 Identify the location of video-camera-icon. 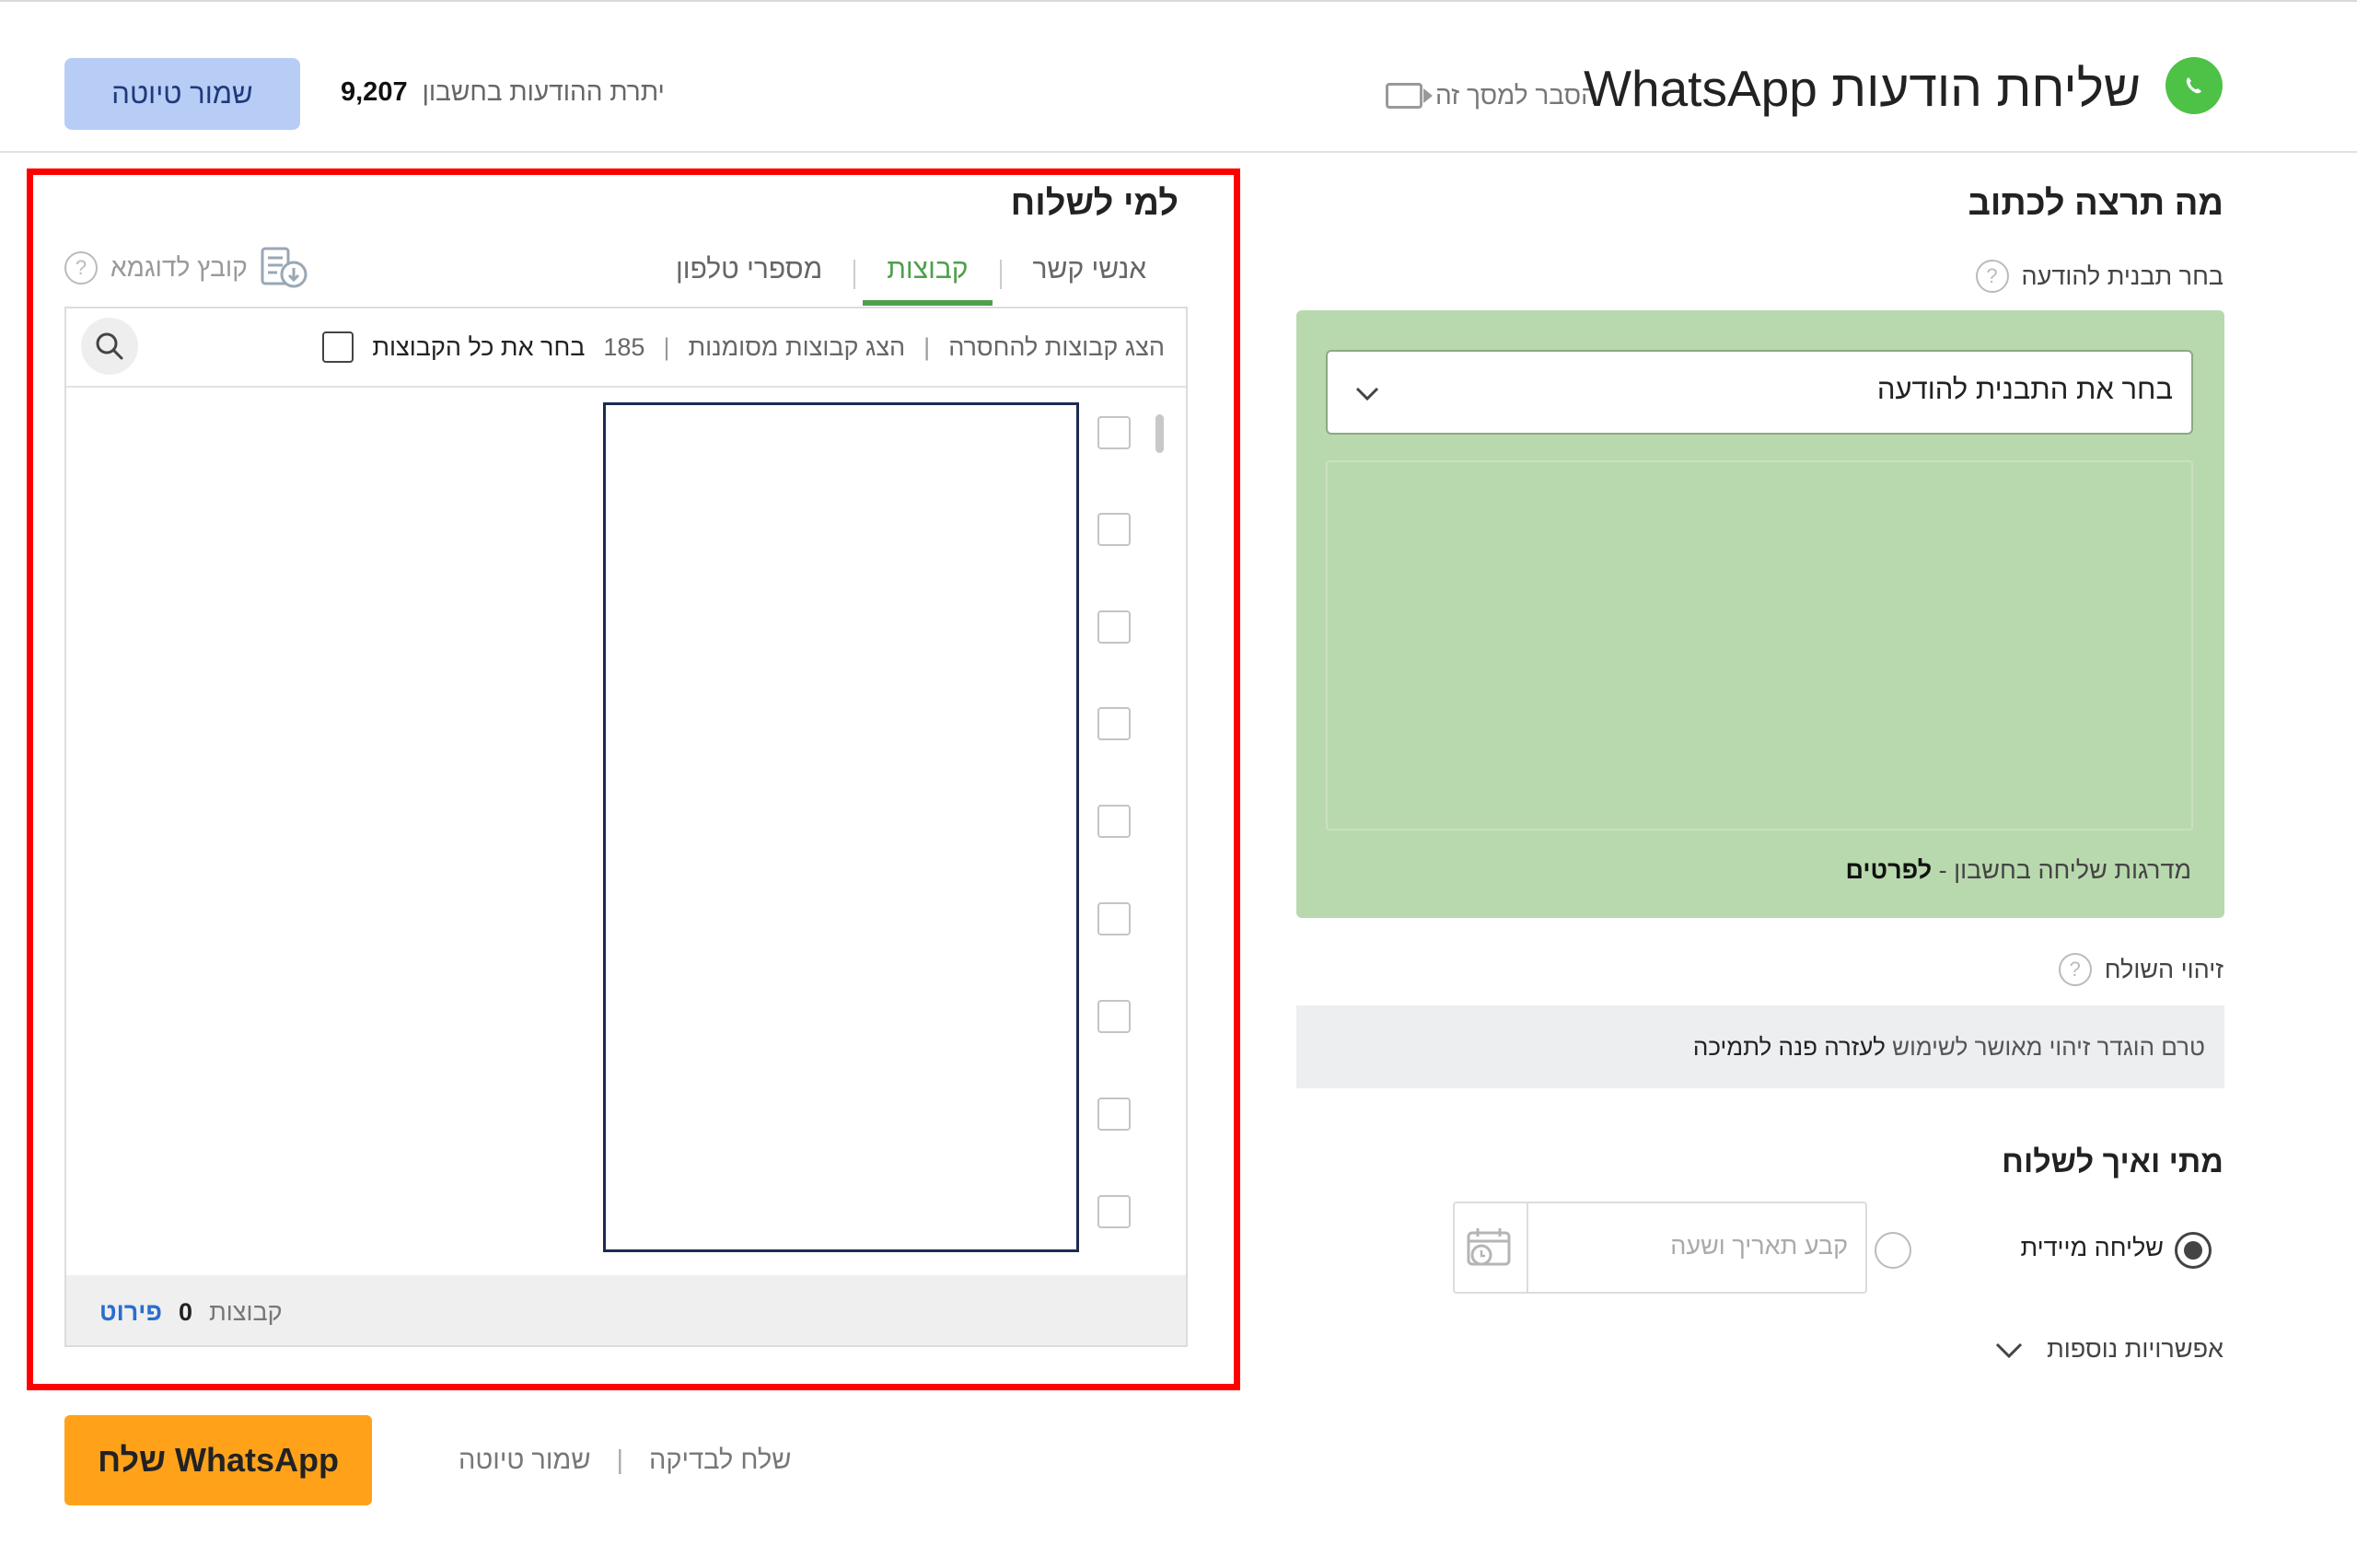
(1404, 96).